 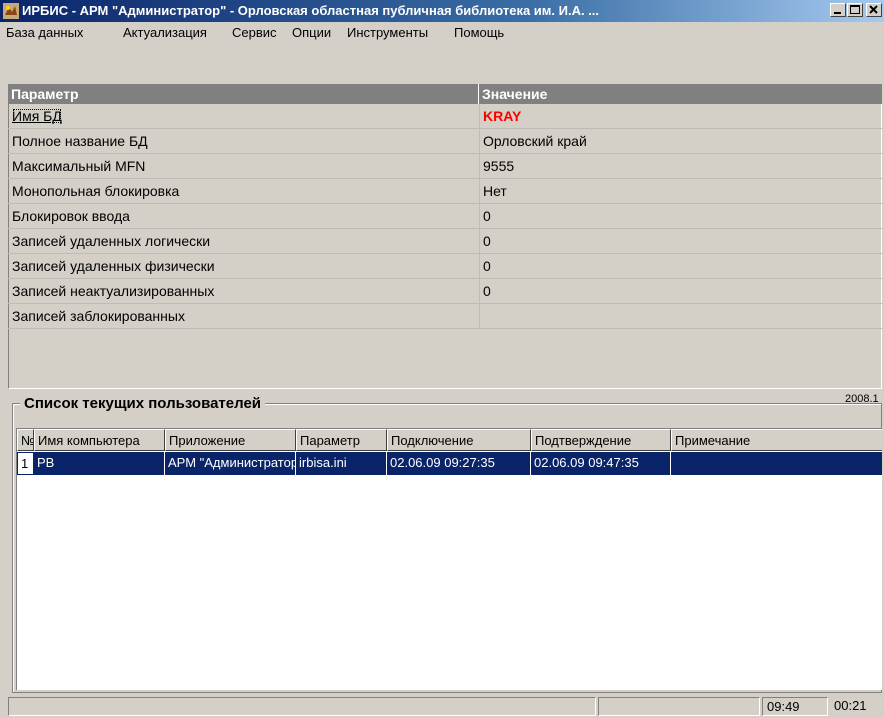 What do you see at coordinates (302, 706) in the screenshot?
I see `status-panel-main` at bounding box center [302, 706].